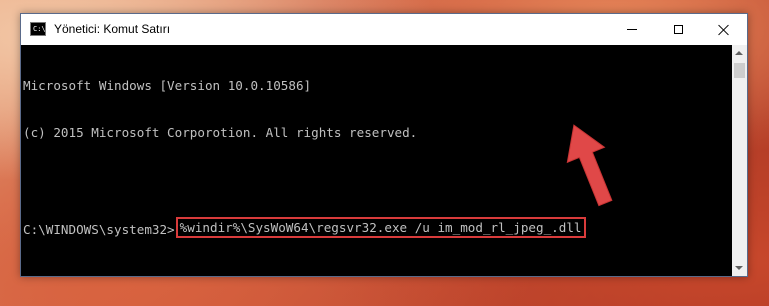 This screenshot has height=306, width=769. What do you see at coordinates (739, 70) in the screenshot?
I see `scrollbar-thumb` at bounding box center [739, 70].